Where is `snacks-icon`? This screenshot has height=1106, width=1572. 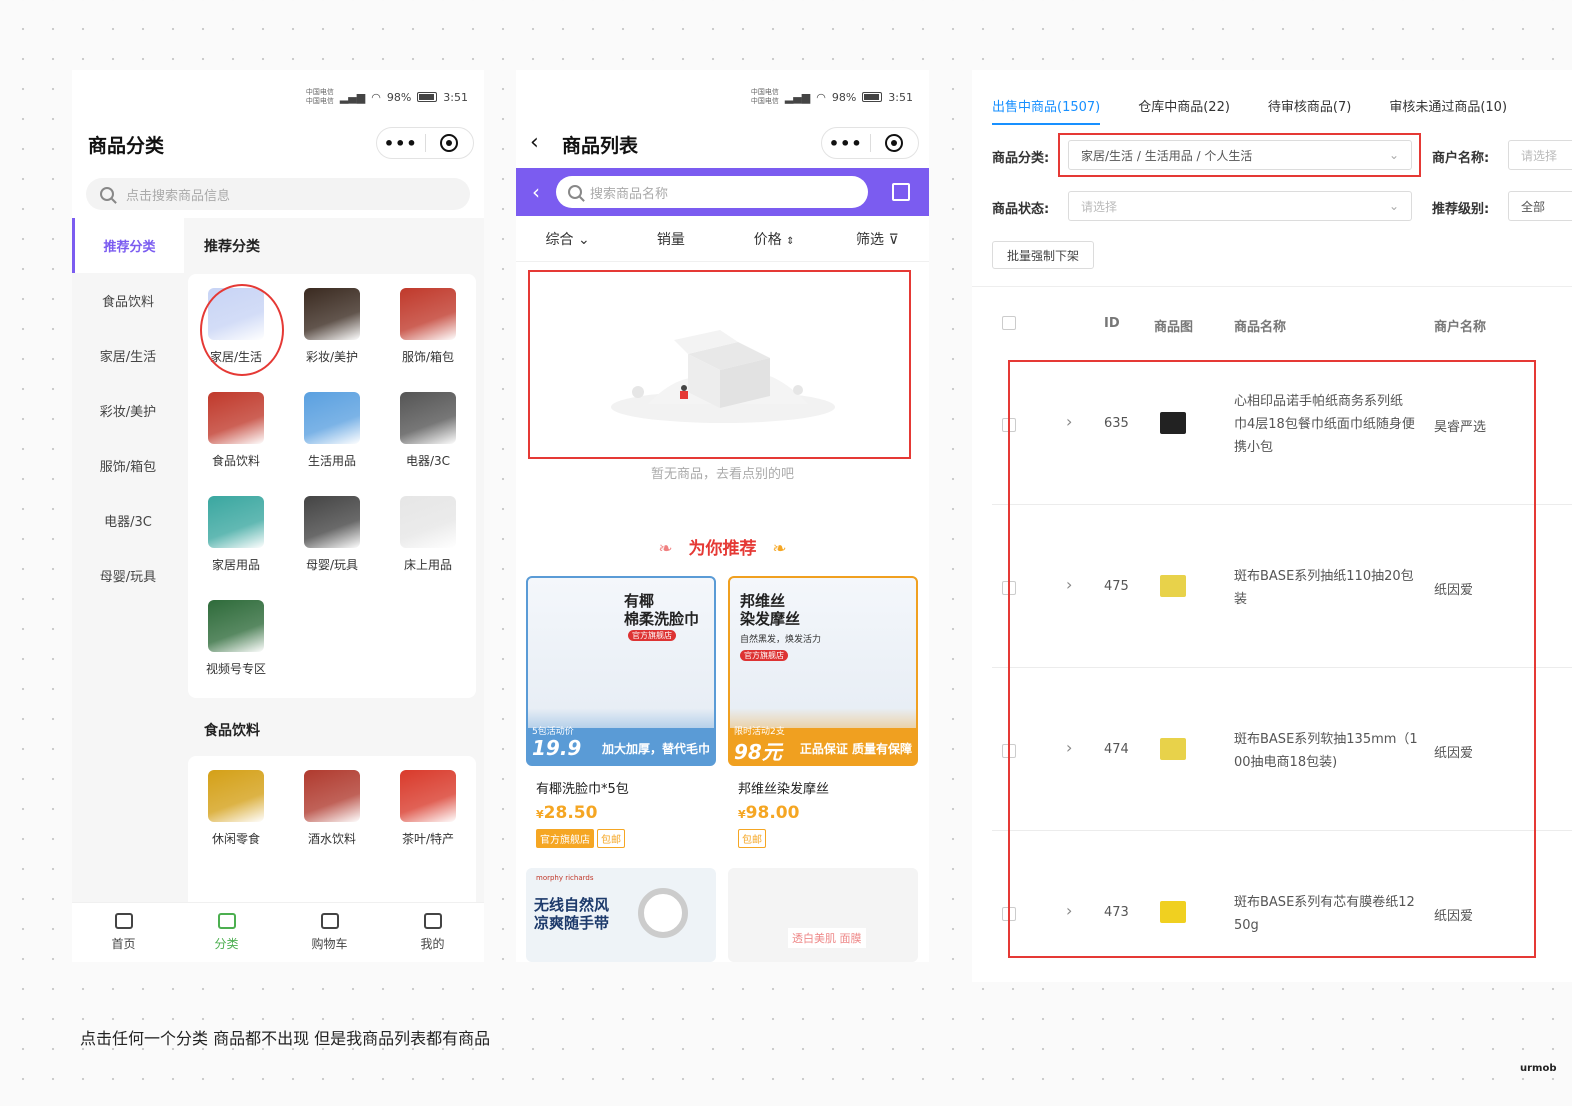
snacks-icon is located at coordinates (236, 796).